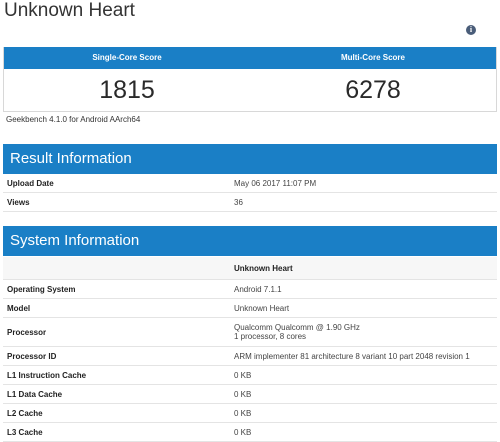  Describe the element at coordinates (116, 413) in the screenshot. I see `row-key: L2 Cache` at that location.